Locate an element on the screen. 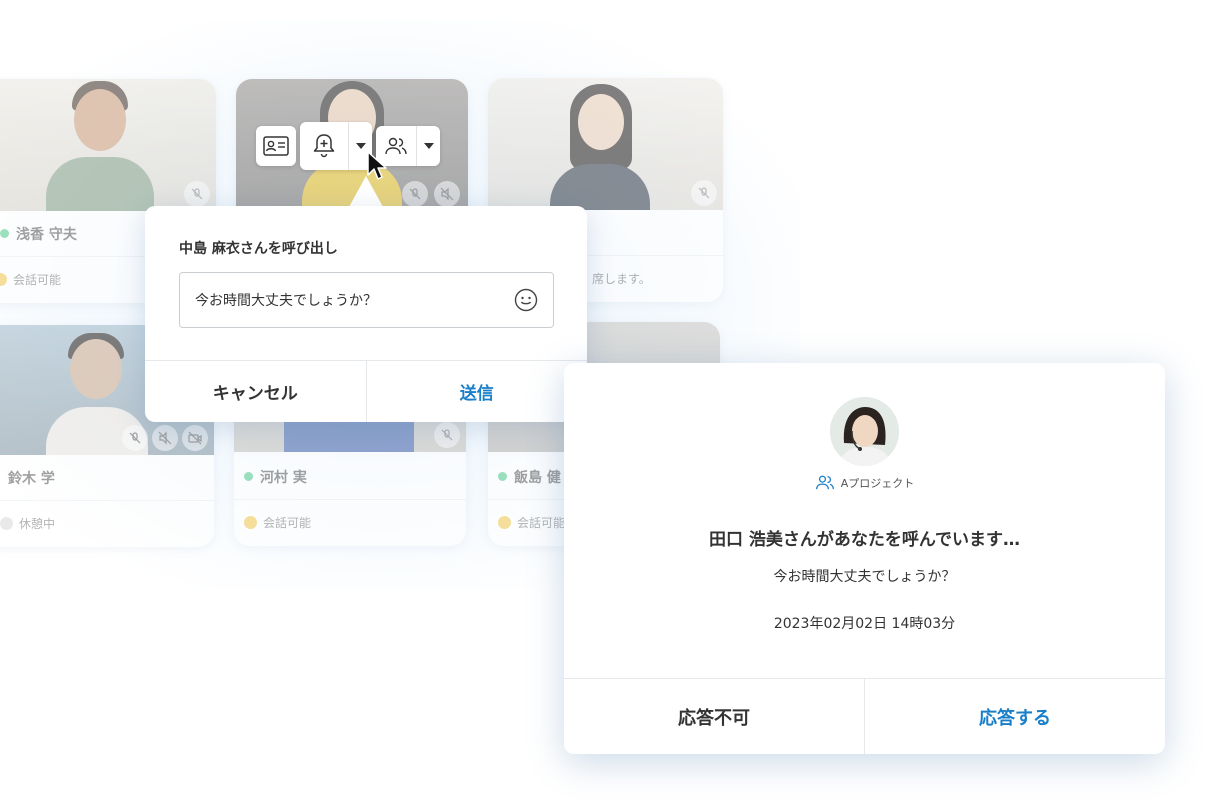 This screenshot has width=1220, height=800. send-button: 送信 is located at coordinates (477, 391).